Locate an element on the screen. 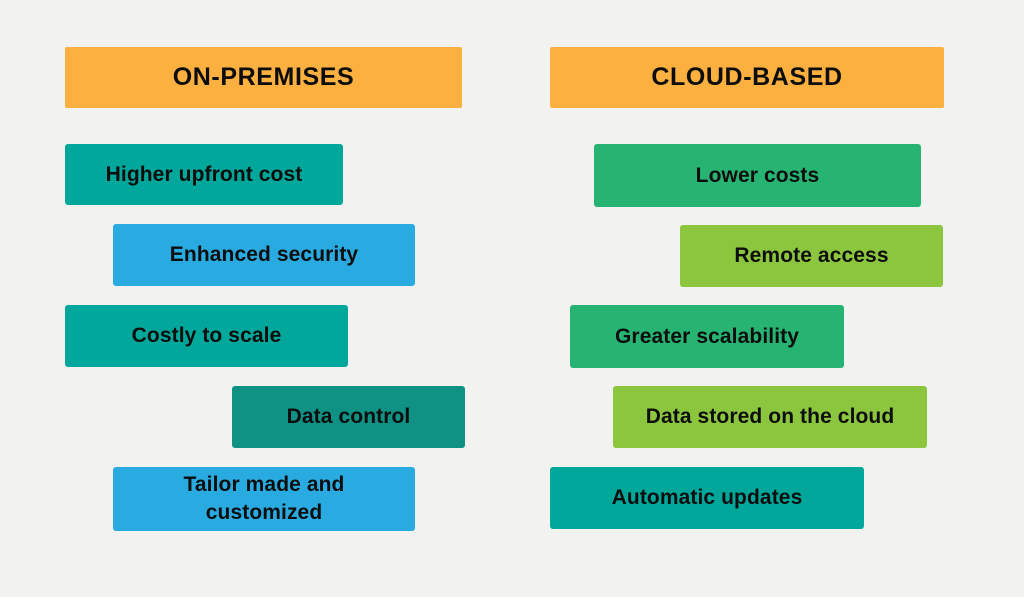  item-label: Automatic updates is located at coordinates (707, 498).